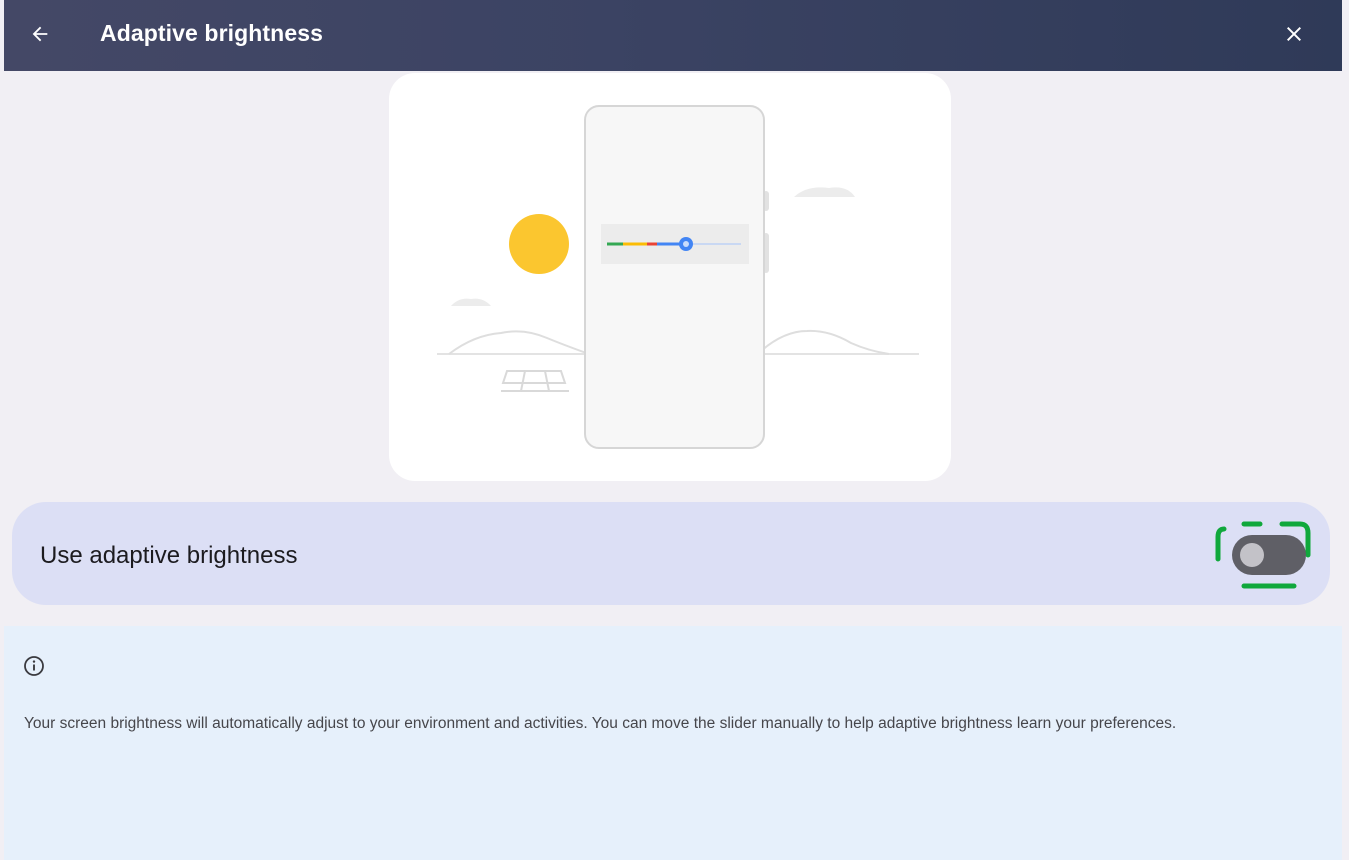 The height and width of the screenshot is (860, 1349). I want to click on adaptive-brightness-label: Use adaptive brightness, so click(169, 555).